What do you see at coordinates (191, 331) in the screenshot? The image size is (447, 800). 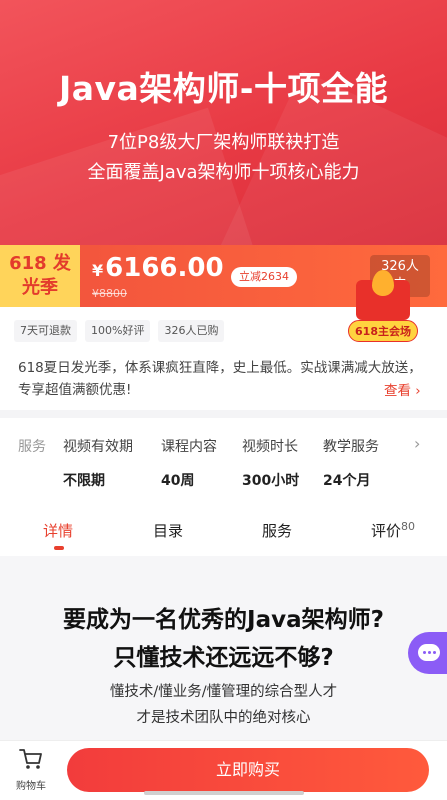 I see `tag-purchased: 326人已购` at bounding box center [191, 331].